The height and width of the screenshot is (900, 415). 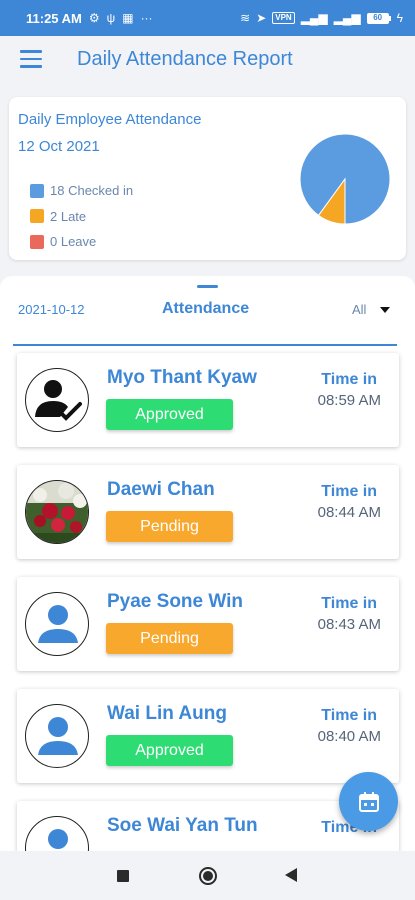 What do you see at coordinates (345, 179) in the screenshot?
I see `attendance-pie-chart` at bounding box center [345, 179].